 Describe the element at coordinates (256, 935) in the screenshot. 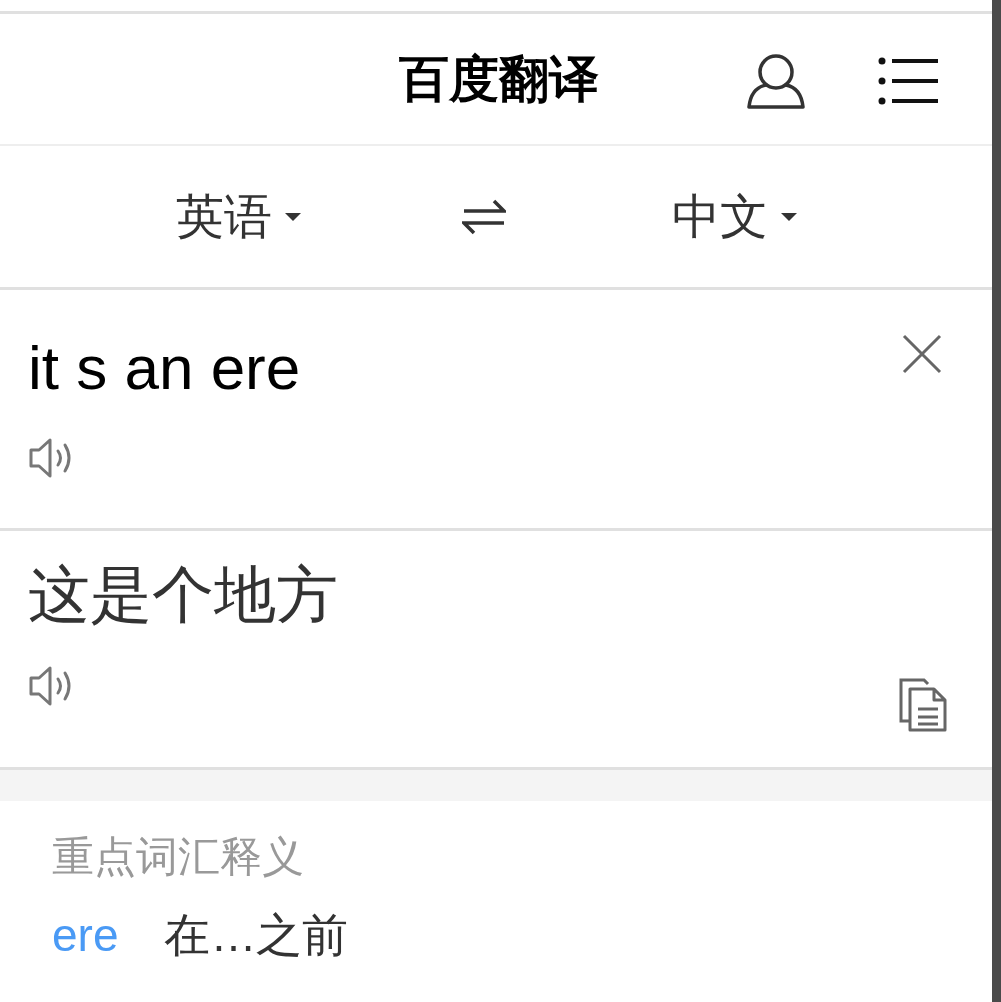

I see `word-meaning: 在…之前` at that location.